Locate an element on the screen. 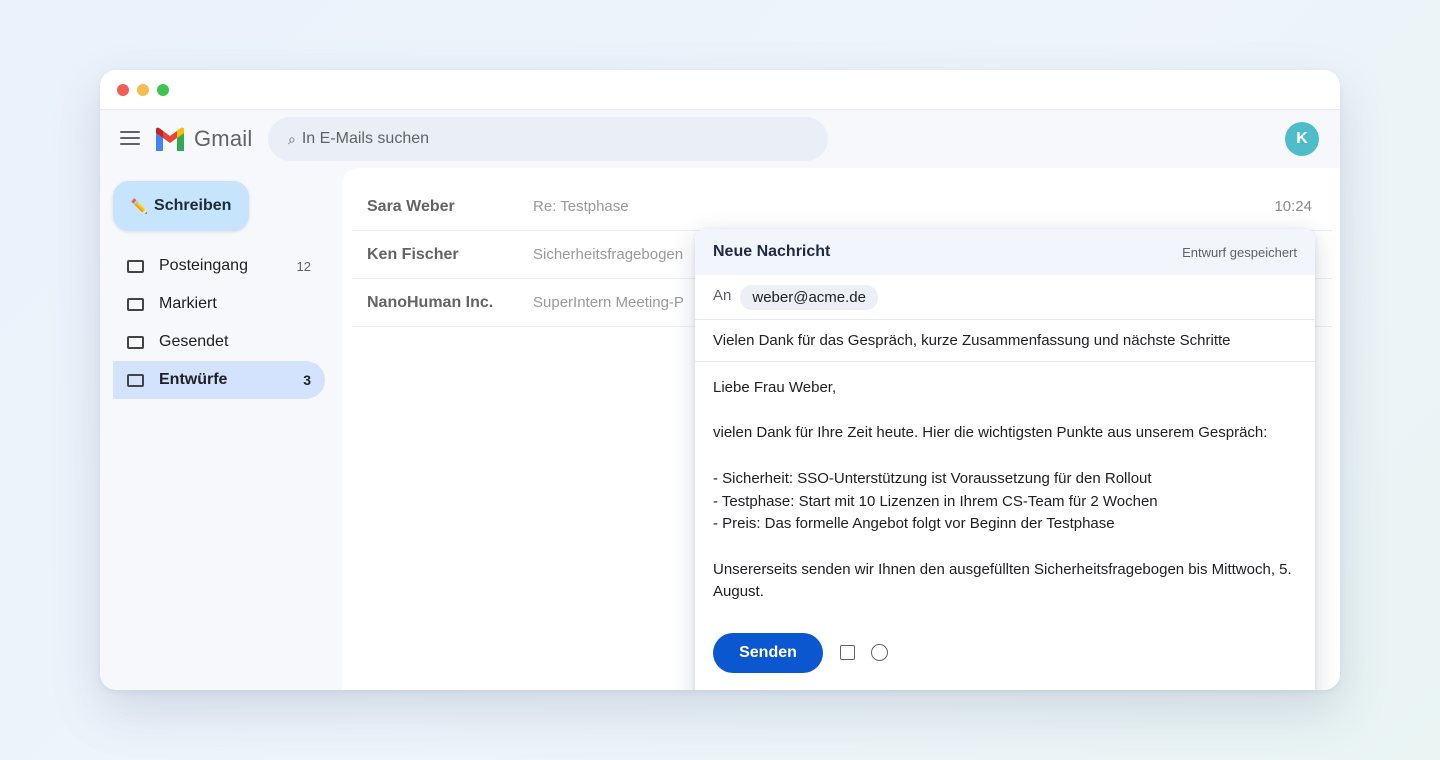 The width and height of the screenshot is (1440, 760). folder-item-inbox: Posteingang 12 is located at coordinates (219, 266).